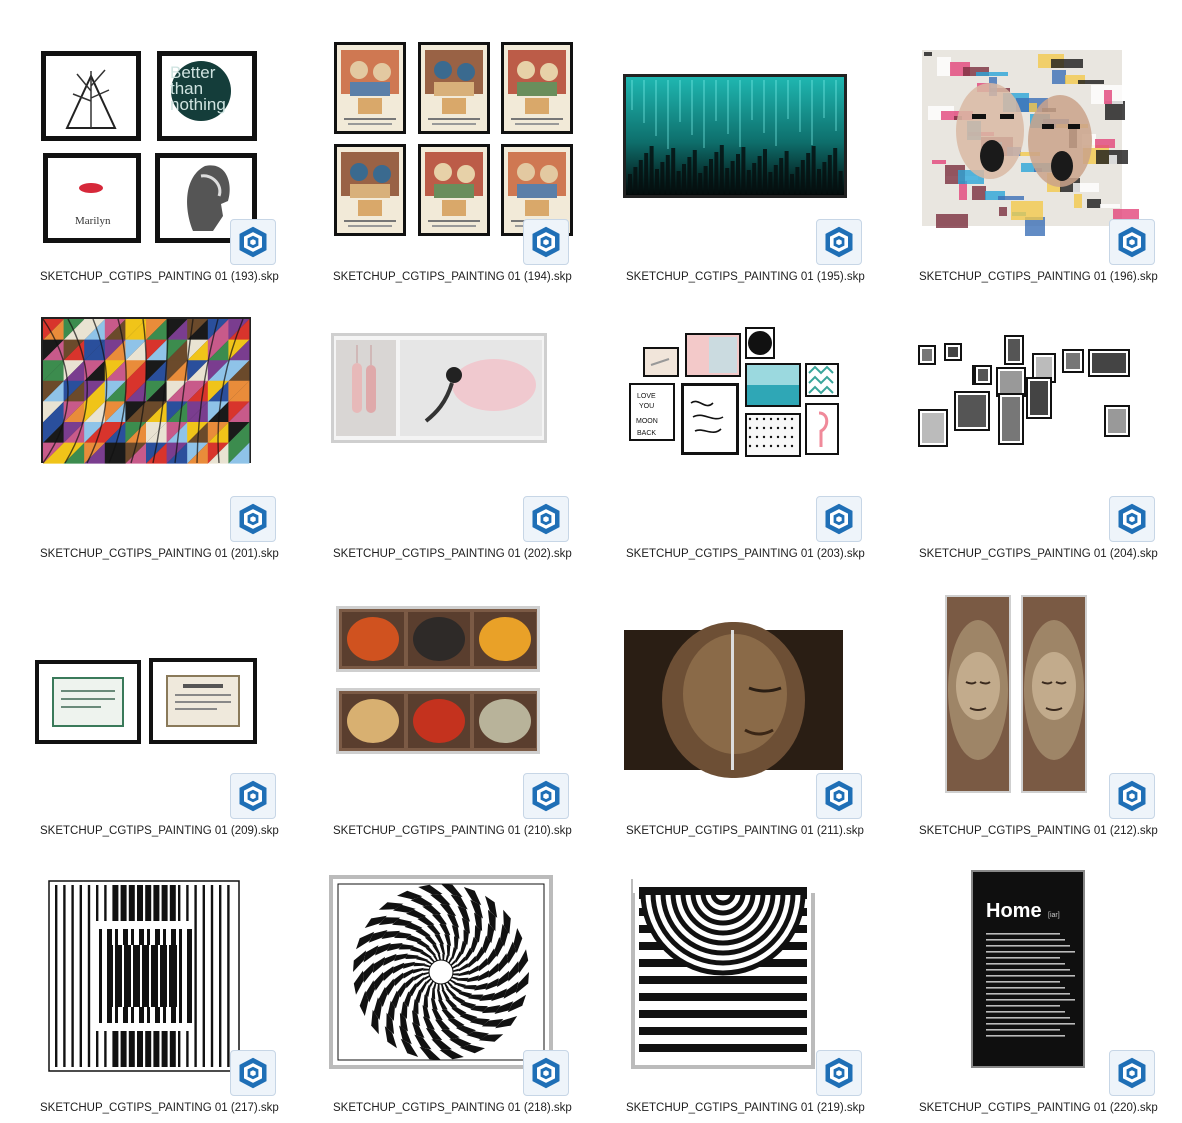 The image size is (1182, 1123). What do you see at coordinates (175, 554) in the screenshot?
I see `file-name-label: SKETCHUP_CGTIPS_PAINTING 01 (201).skp` at bounding box center [175, 554].